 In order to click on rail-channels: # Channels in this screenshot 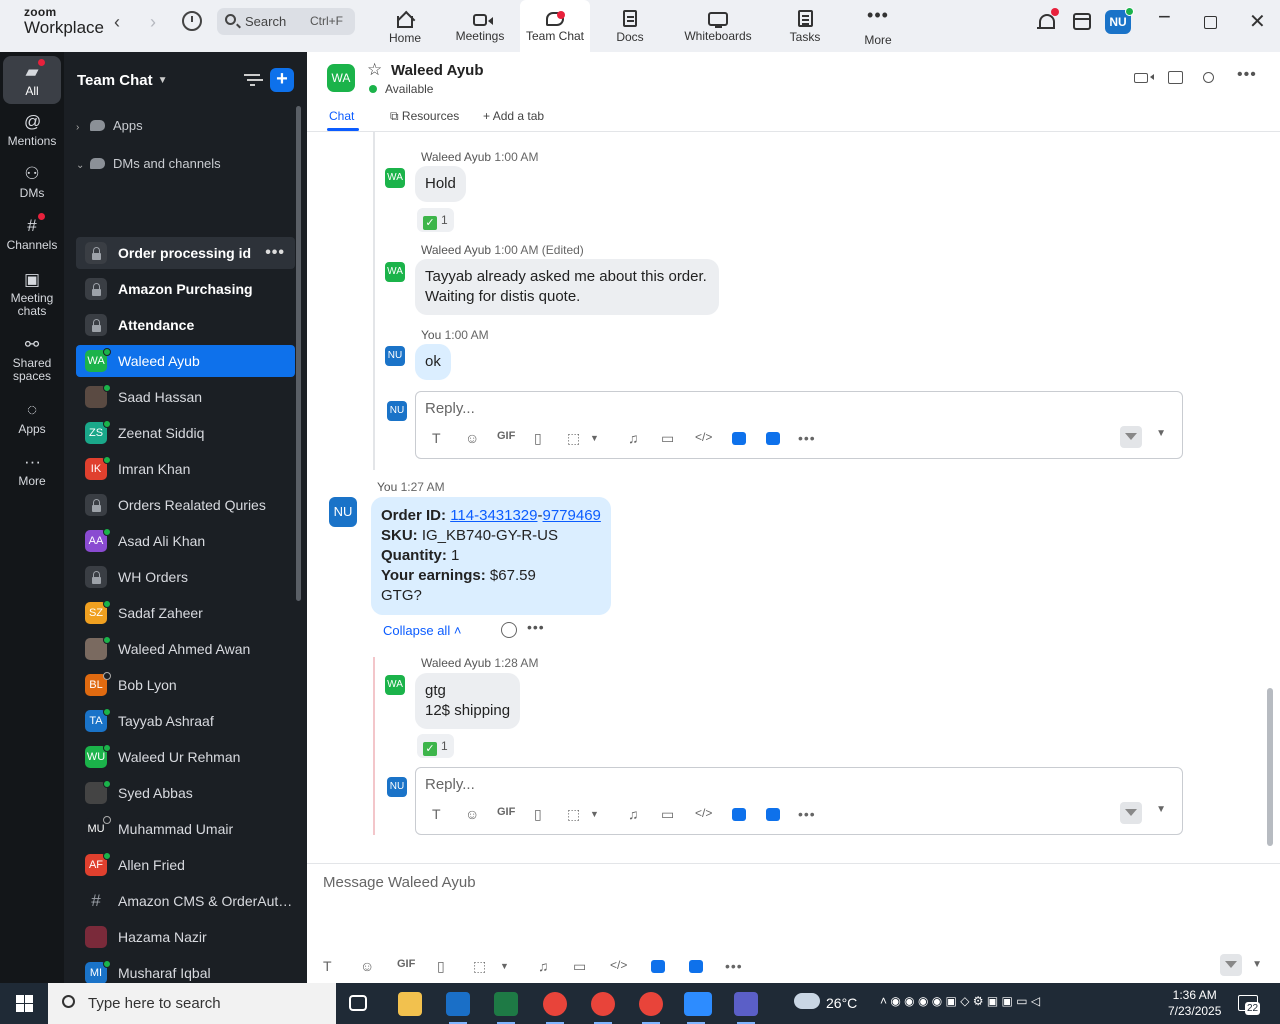, I will do `click(32, 232)`.